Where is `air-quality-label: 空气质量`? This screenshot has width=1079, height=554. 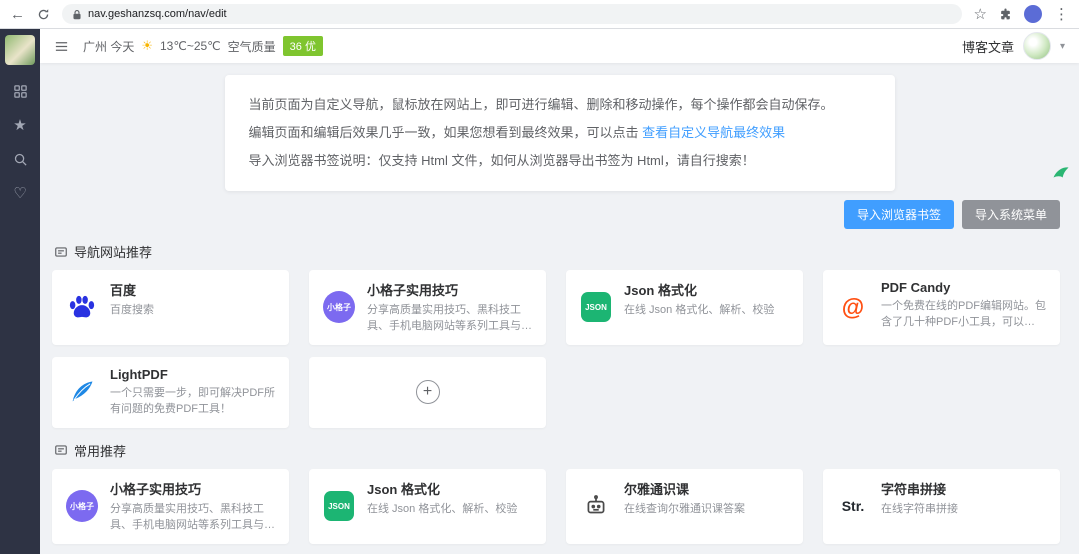 air-quality-label: 空气质量 is located at coordinates (251, 46).